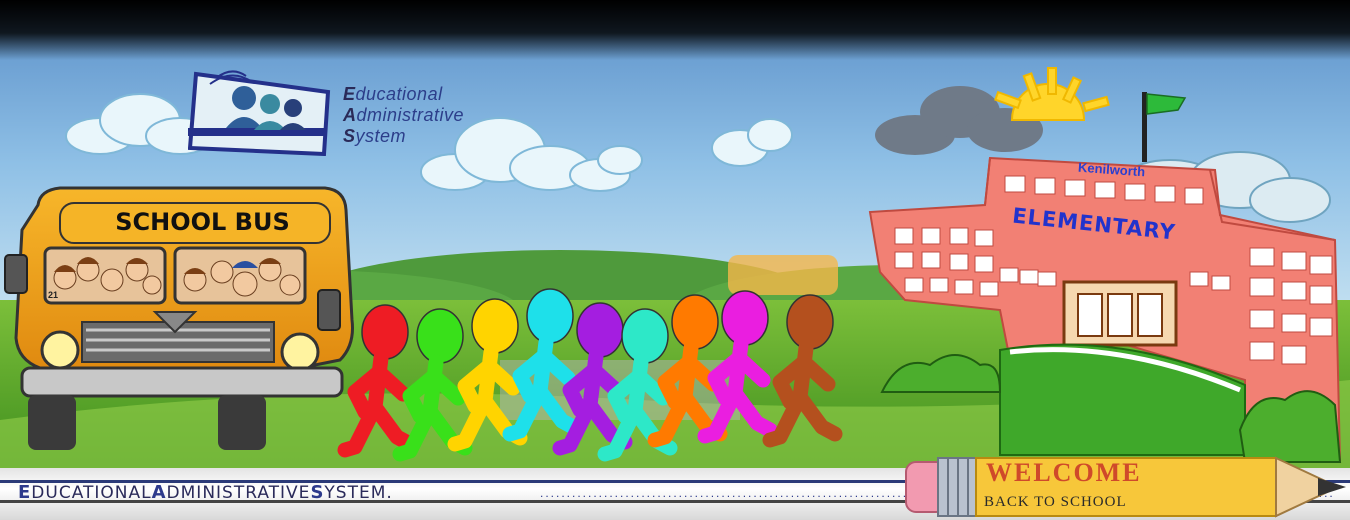 This screenshot has height=520, width=1350. What do you see at coordinates (202, 222) in the screenshot?
I see `bus-sign: SCHOOL BUS` at bounding box center [202, 222].